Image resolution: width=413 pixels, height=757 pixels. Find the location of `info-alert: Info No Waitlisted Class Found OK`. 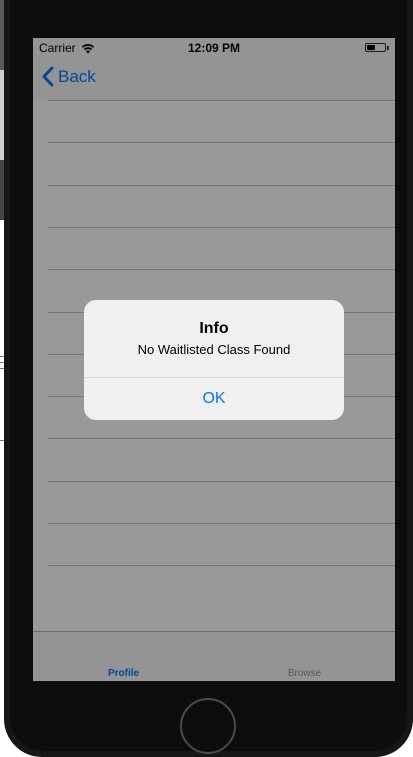

info-alert: Info No Waitlisted Class Found OK is located at coordinates (214, 360).